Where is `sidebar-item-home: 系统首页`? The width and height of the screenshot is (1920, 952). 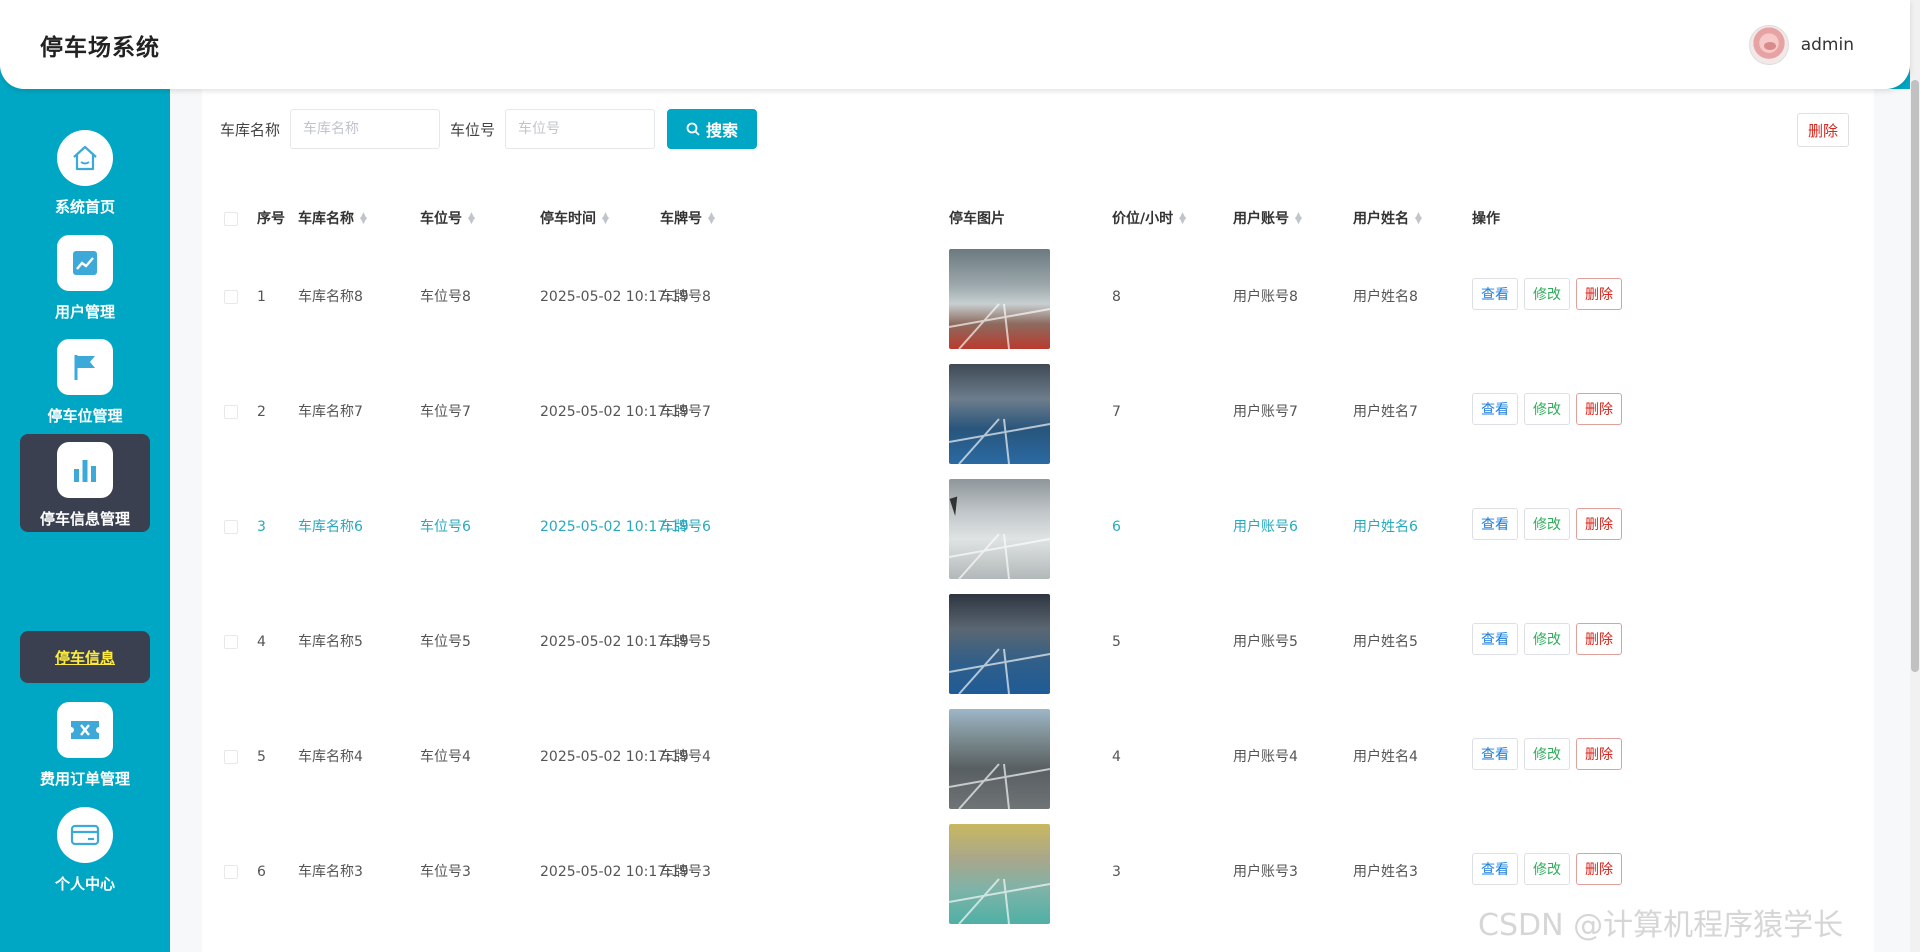
sidebar-item-home: 系统首页 is located at coordinates (85, 171).